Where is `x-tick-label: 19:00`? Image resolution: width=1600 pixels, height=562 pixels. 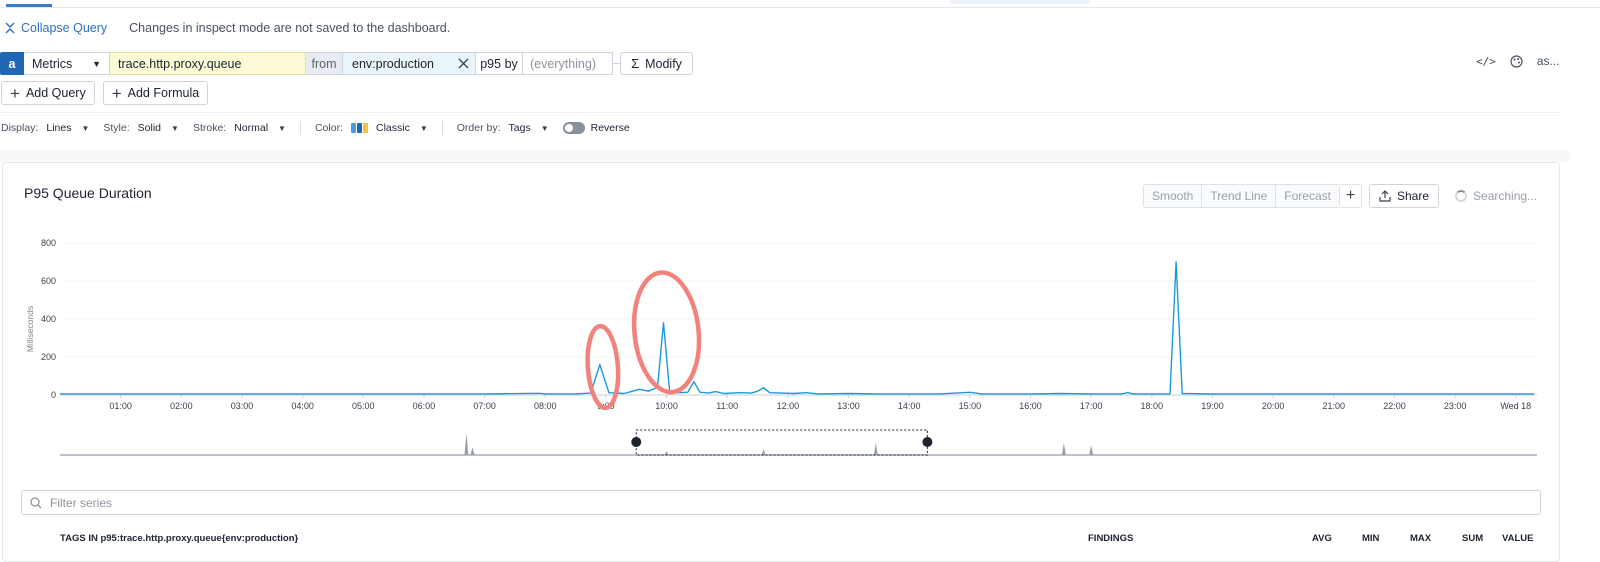
x-tick-label: 19:00 is located at coordinates (1212, 406).